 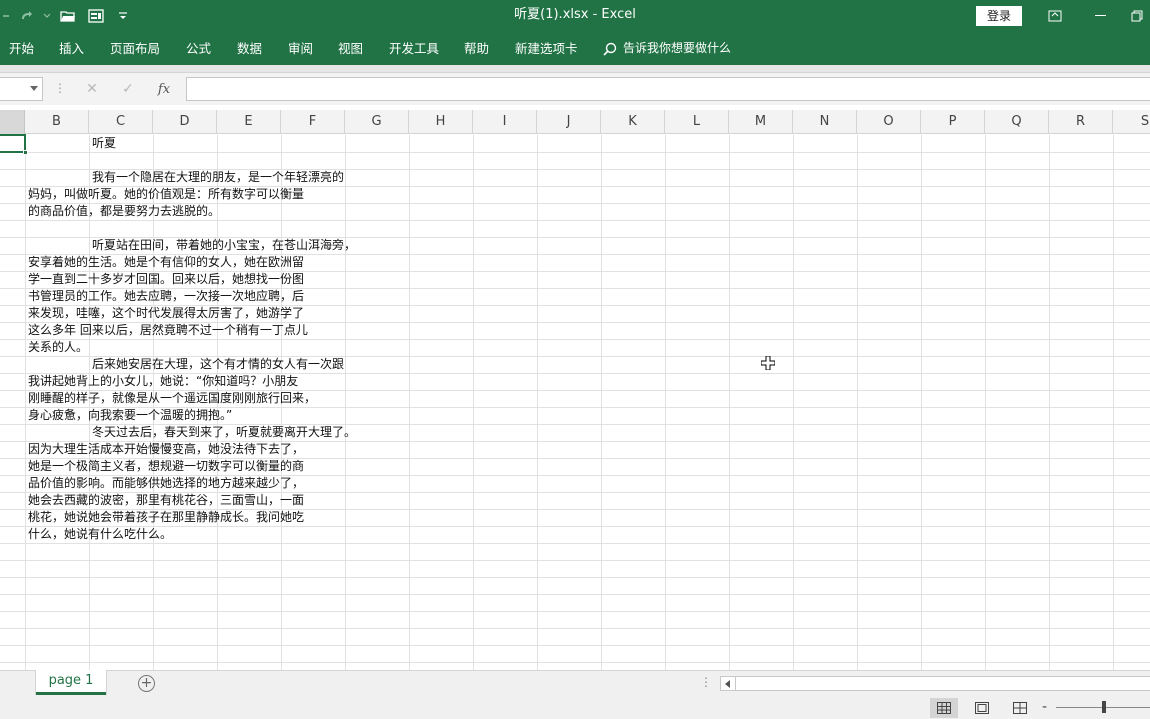 I want to click on cell-text-line: 什么，她说有什么吃什么。, so click(x=100, y=534).